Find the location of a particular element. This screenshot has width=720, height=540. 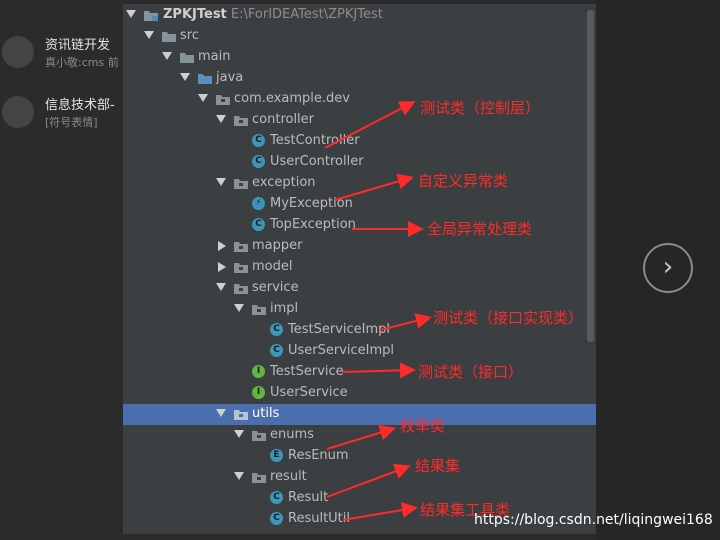

arrow-enums is located at coordinates (361, 437).